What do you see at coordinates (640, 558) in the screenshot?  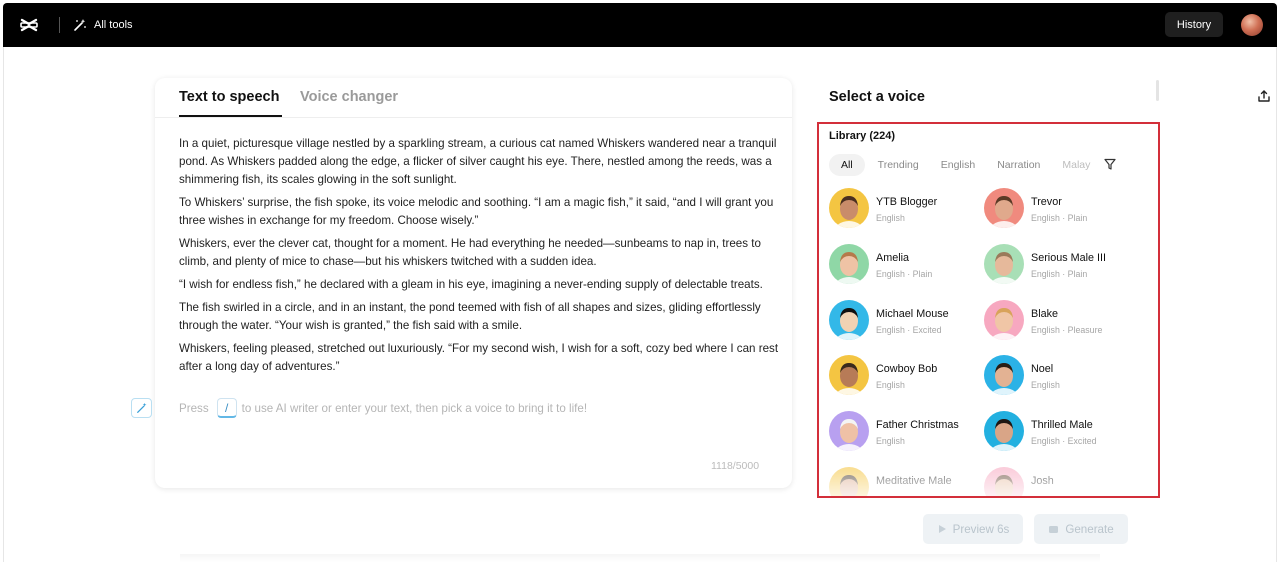 I see `bottom-shadow` at bounding box center [640, 558].